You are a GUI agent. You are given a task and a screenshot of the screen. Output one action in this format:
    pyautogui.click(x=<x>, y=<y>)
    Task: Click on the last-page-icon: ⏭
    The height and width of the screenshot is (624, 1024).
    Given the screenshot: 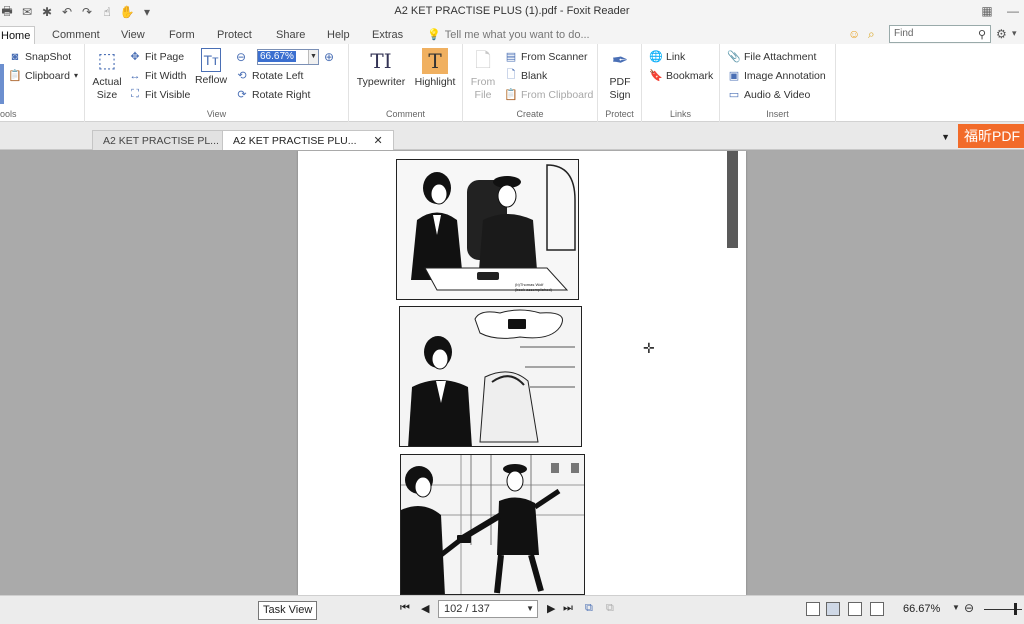 What is the action you would take?
    pyautogui.click(x=568, y=608)
    